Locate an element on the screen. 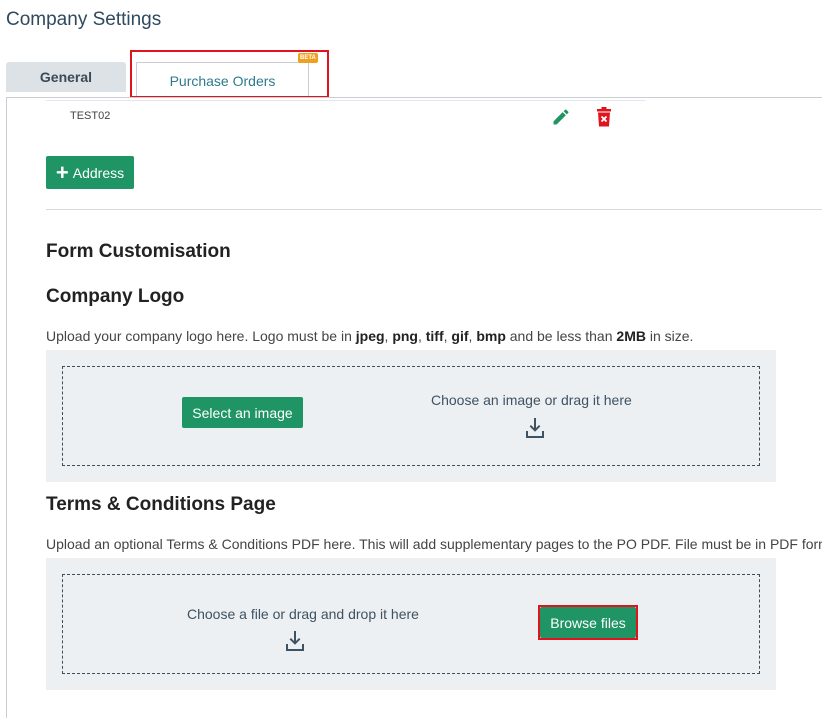 The image size is (822, 718). add-address-label: Address is located at coordinates (98, 172).